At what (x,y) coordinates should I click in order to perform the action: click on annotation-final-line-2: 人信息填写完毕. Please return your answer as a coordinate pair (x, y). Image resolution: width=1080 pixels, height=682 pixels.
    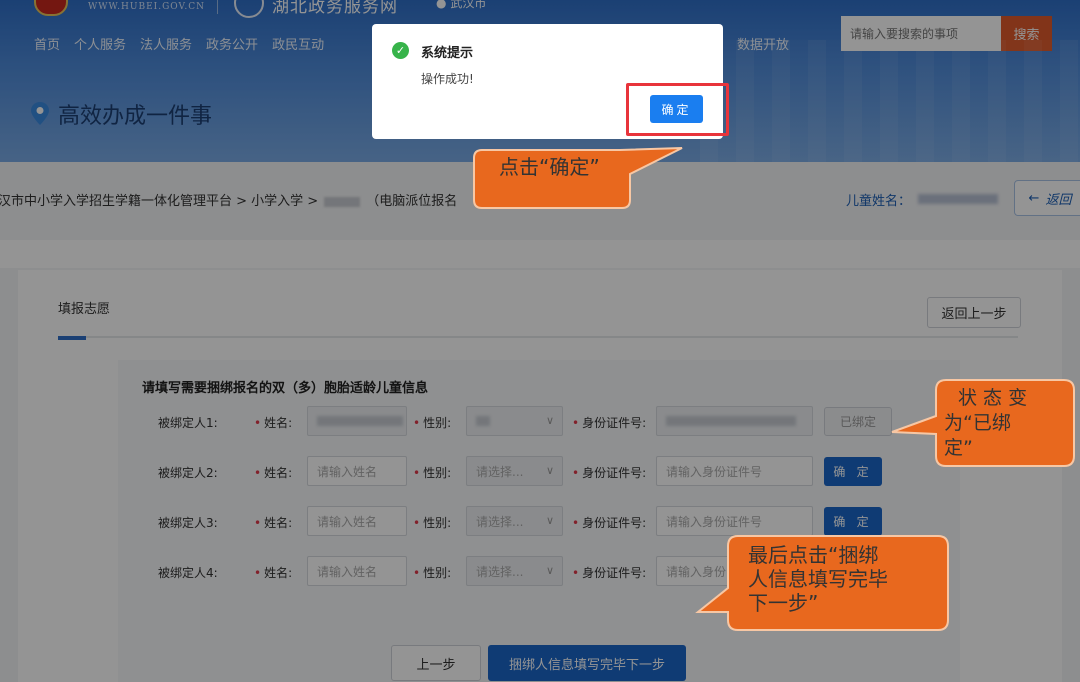
    Looking at the image, I should click on (818, 579).